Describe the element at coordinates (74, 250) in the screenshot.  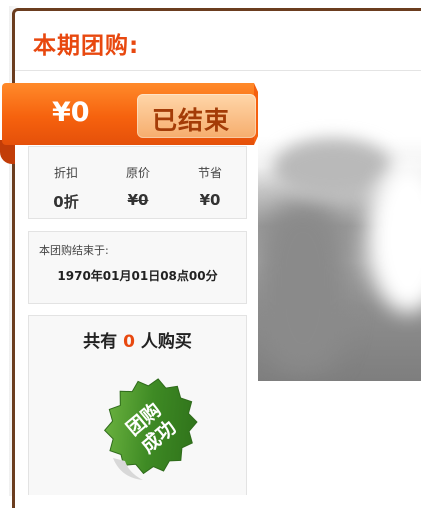
I see `end-time-label: 本团购结束于:` at that location.